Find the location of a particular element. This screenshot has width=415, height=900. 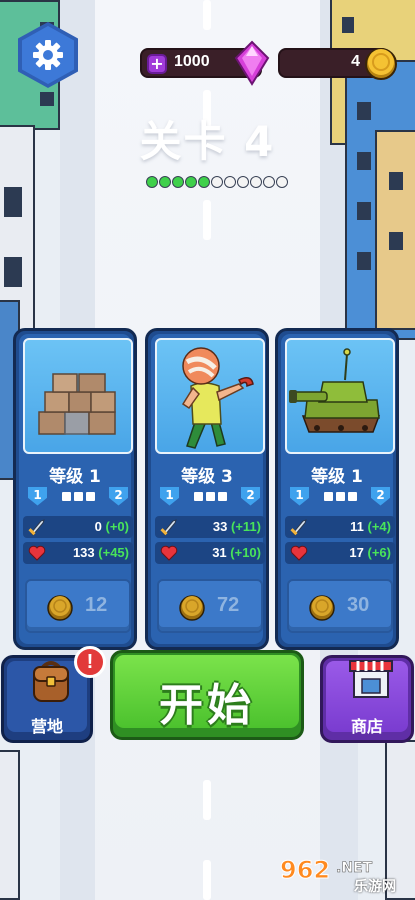

attack-value: 33 is located at coordinates (220, 526).